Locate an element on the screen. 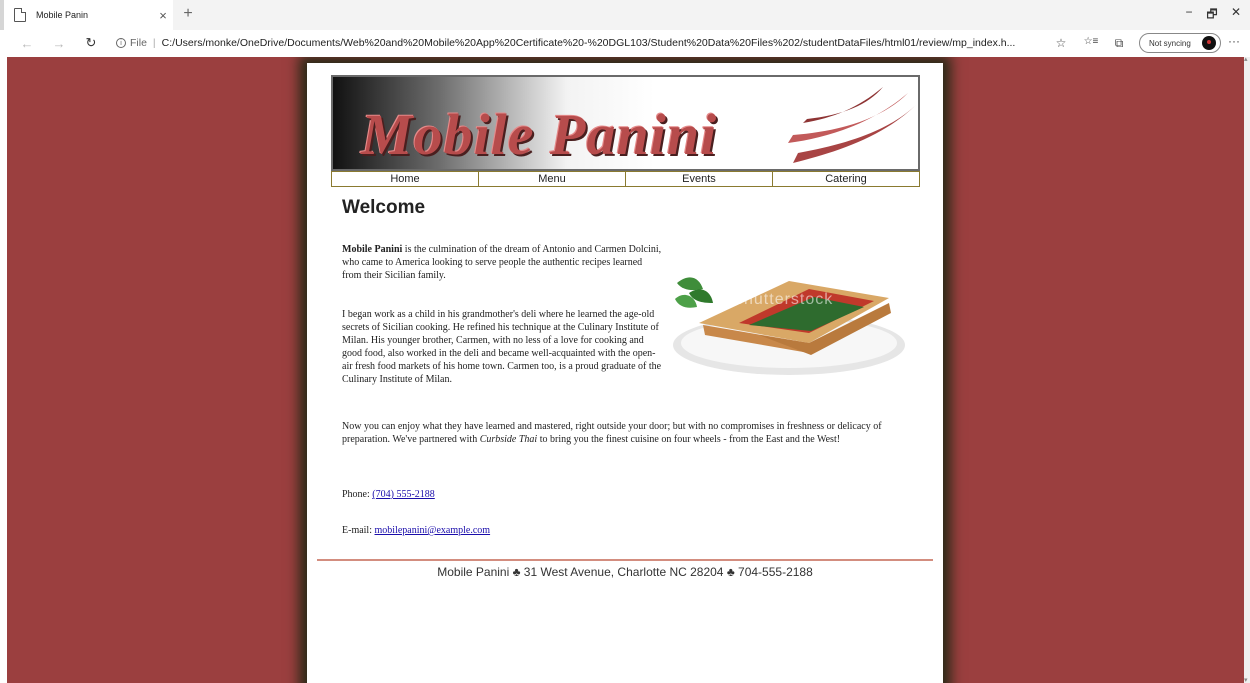  logo-text: Mobile Panini is located at coordinates (539, 134).